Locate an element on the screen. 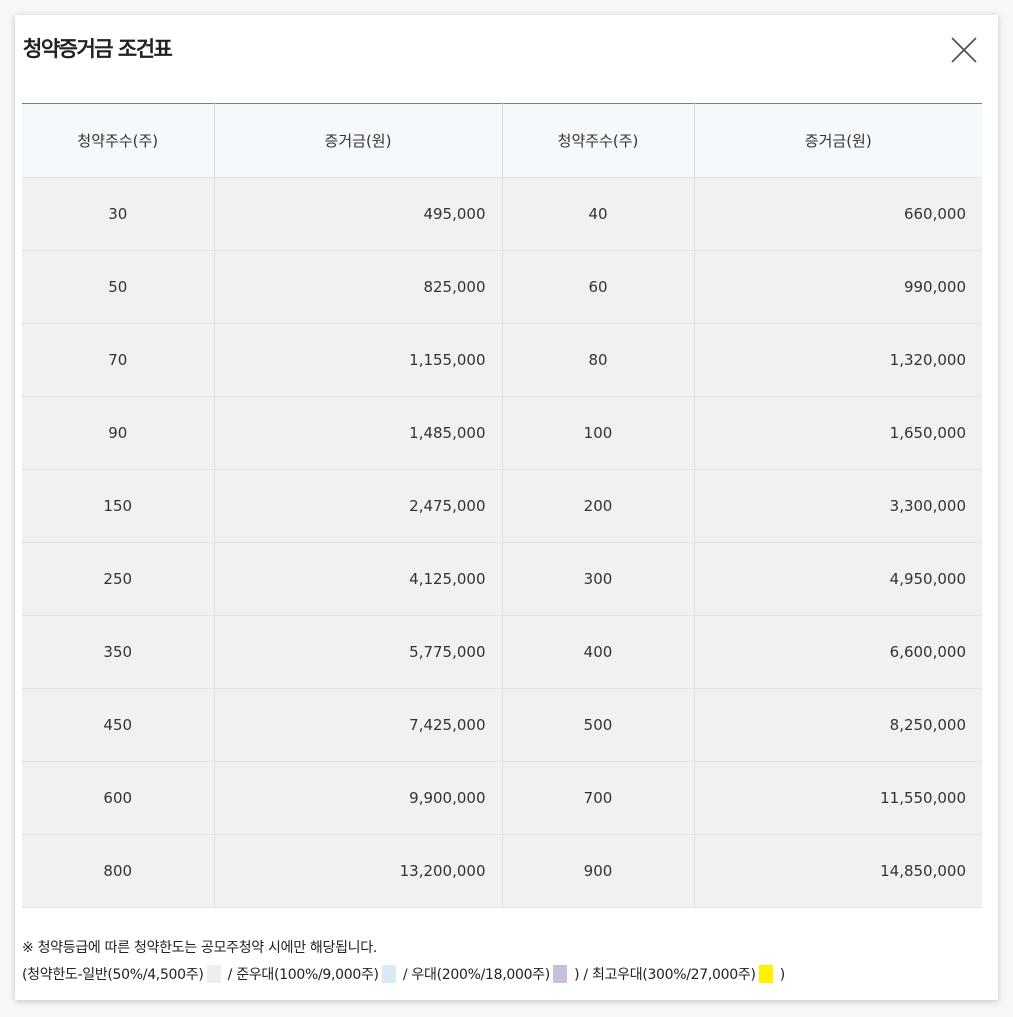 The width and height of the screenshot is (1013, 1017). legend-top-preferred-swatch is located at coordinates (765, 974).